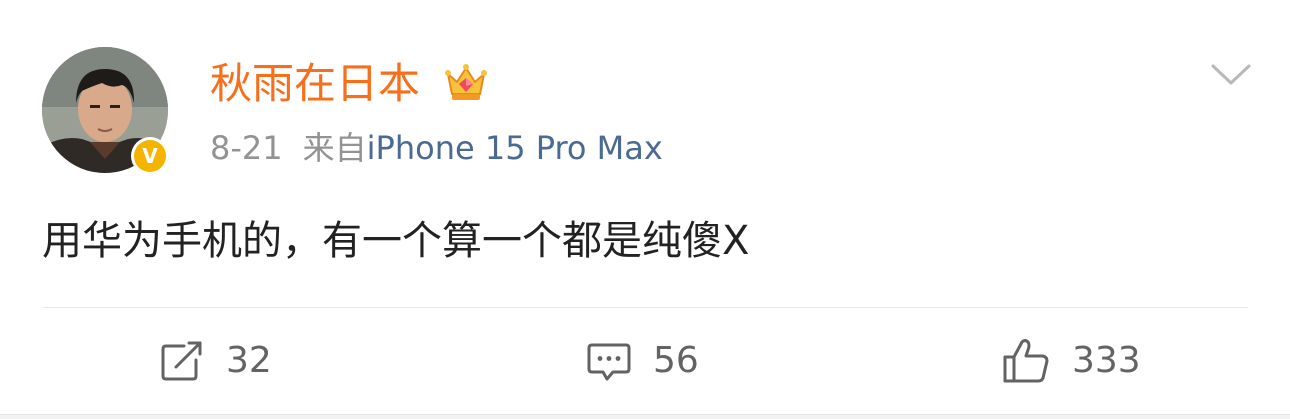 This screenshot has height=419, width=1290. I want to click on like-count: 333, so click(1106, 360).